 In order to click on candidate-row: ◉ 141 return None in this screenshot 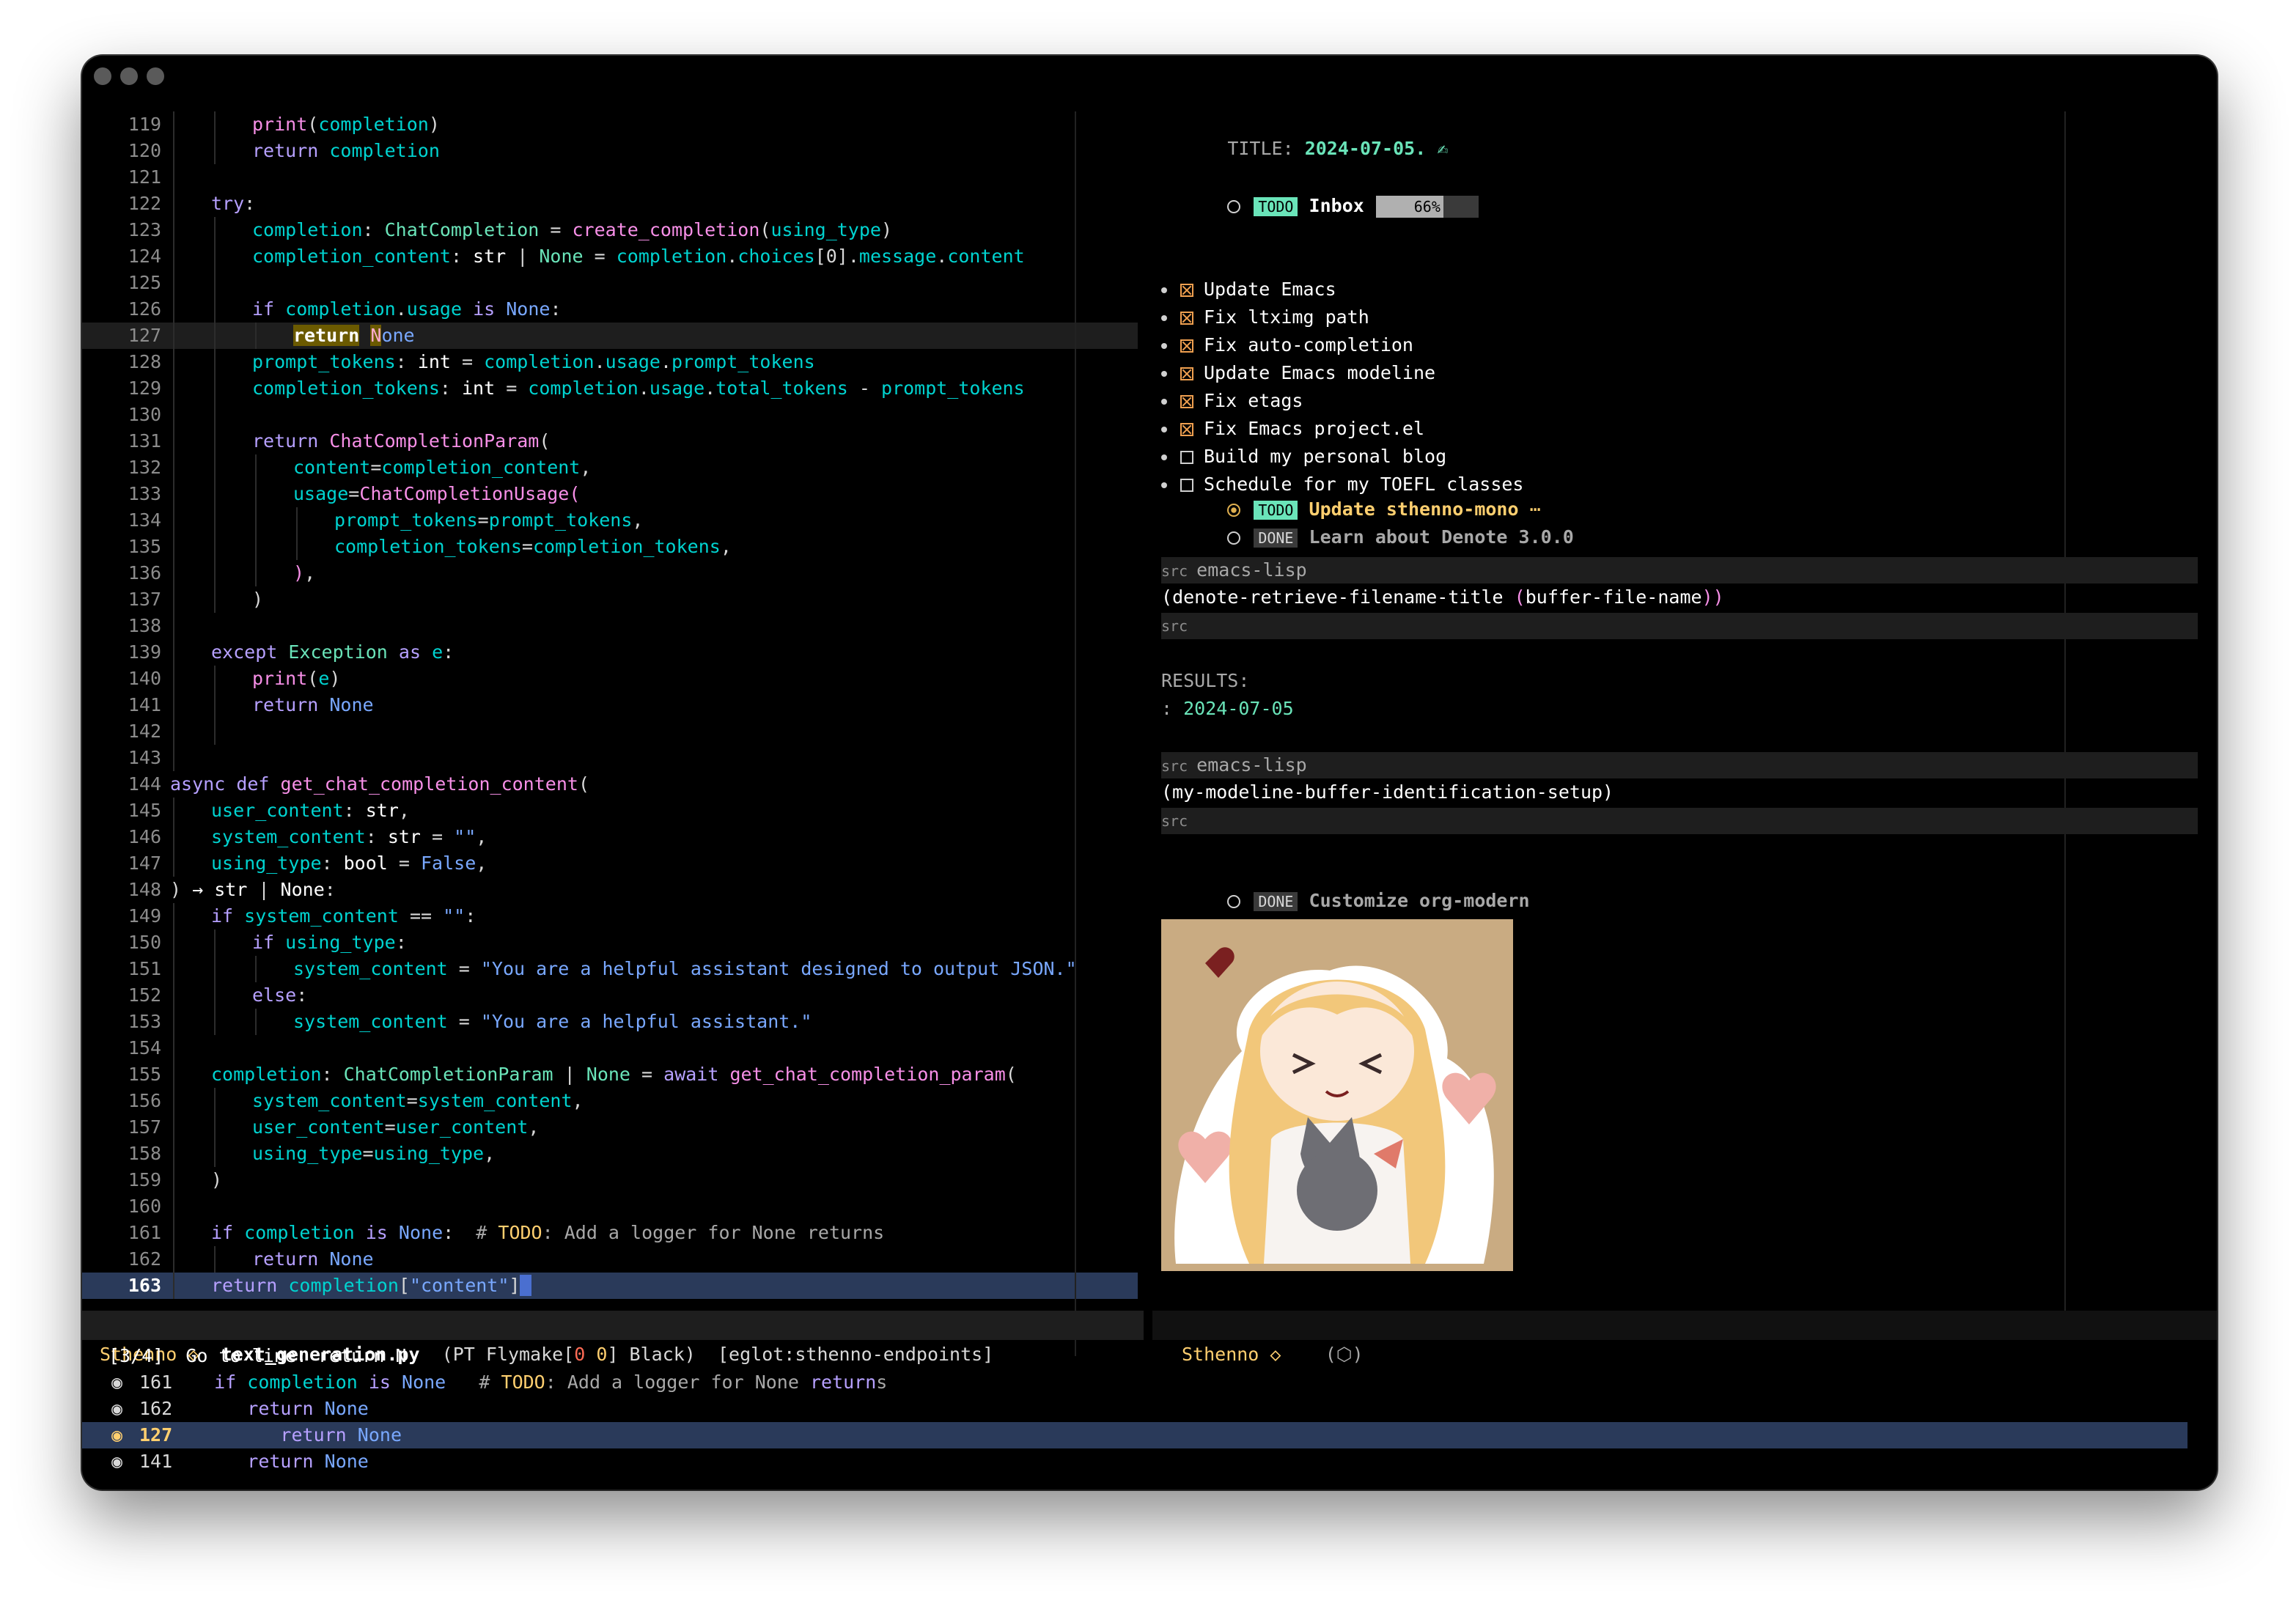, I will do `click(1135, 1461)`.